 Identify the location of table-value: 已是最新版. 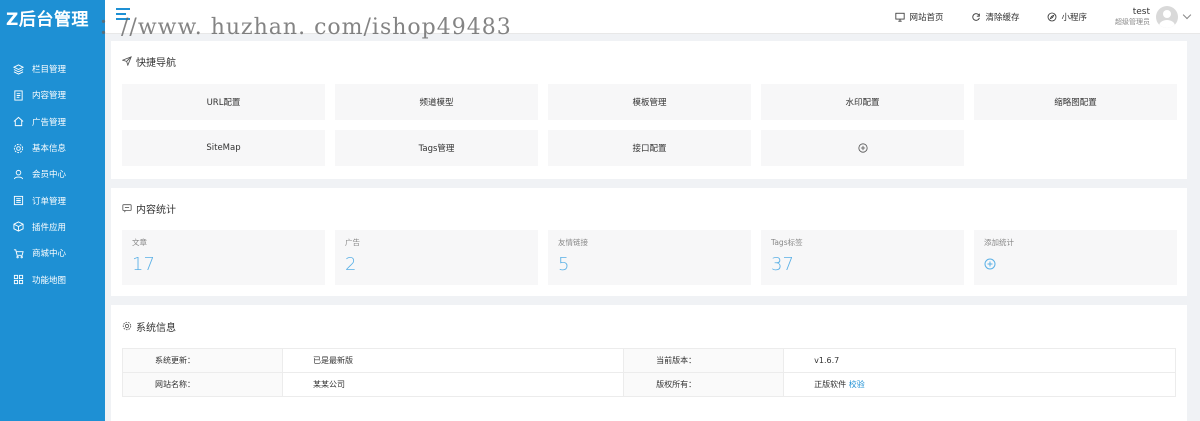
(453, 360).